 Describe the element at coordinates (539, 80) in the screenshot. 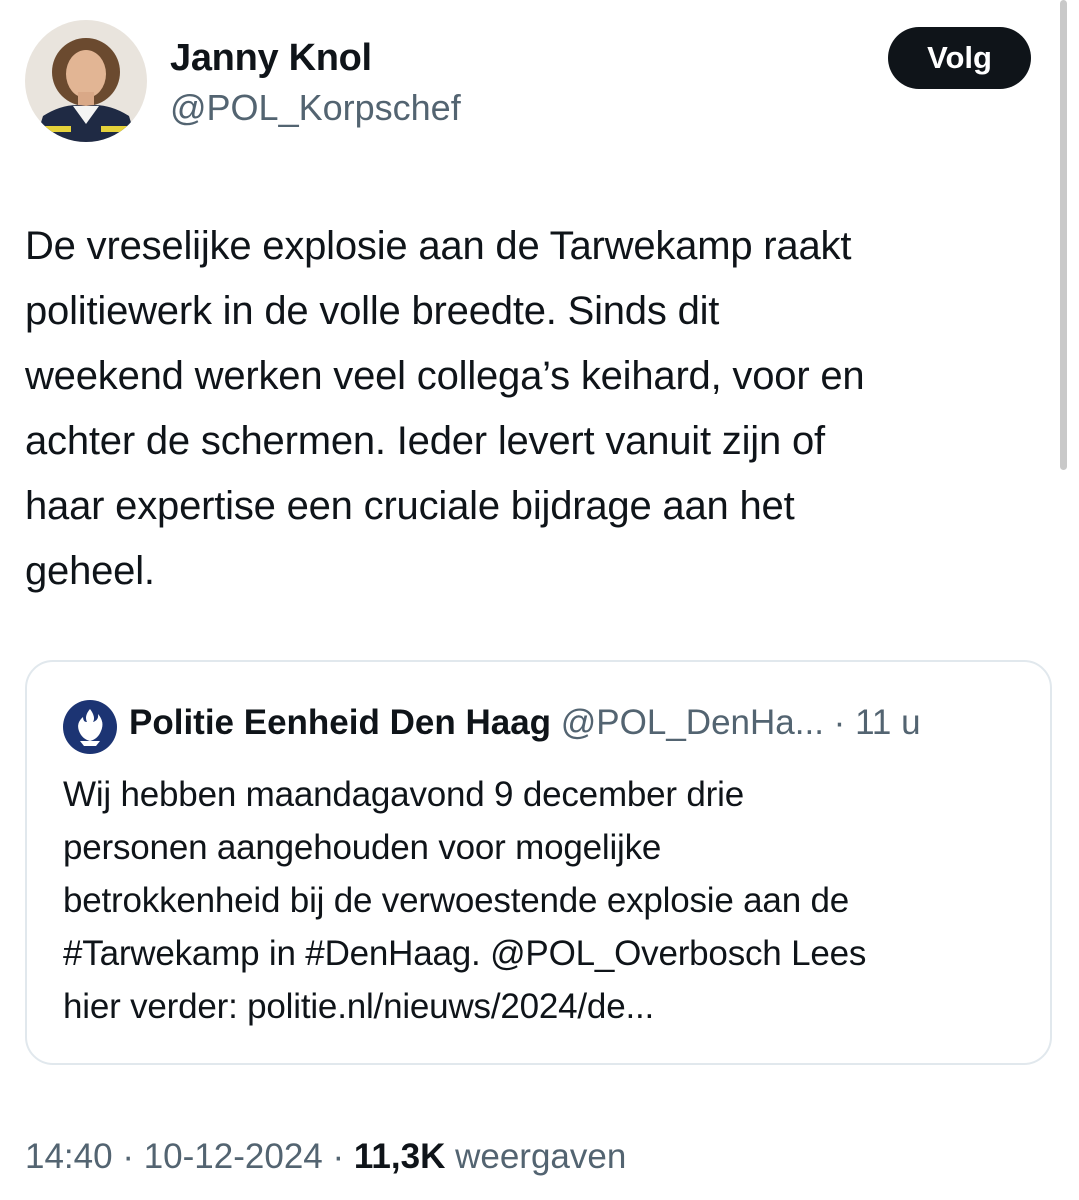

I see `tweet-header: Janny Knol @POL_Korpschef Volg` at that location.